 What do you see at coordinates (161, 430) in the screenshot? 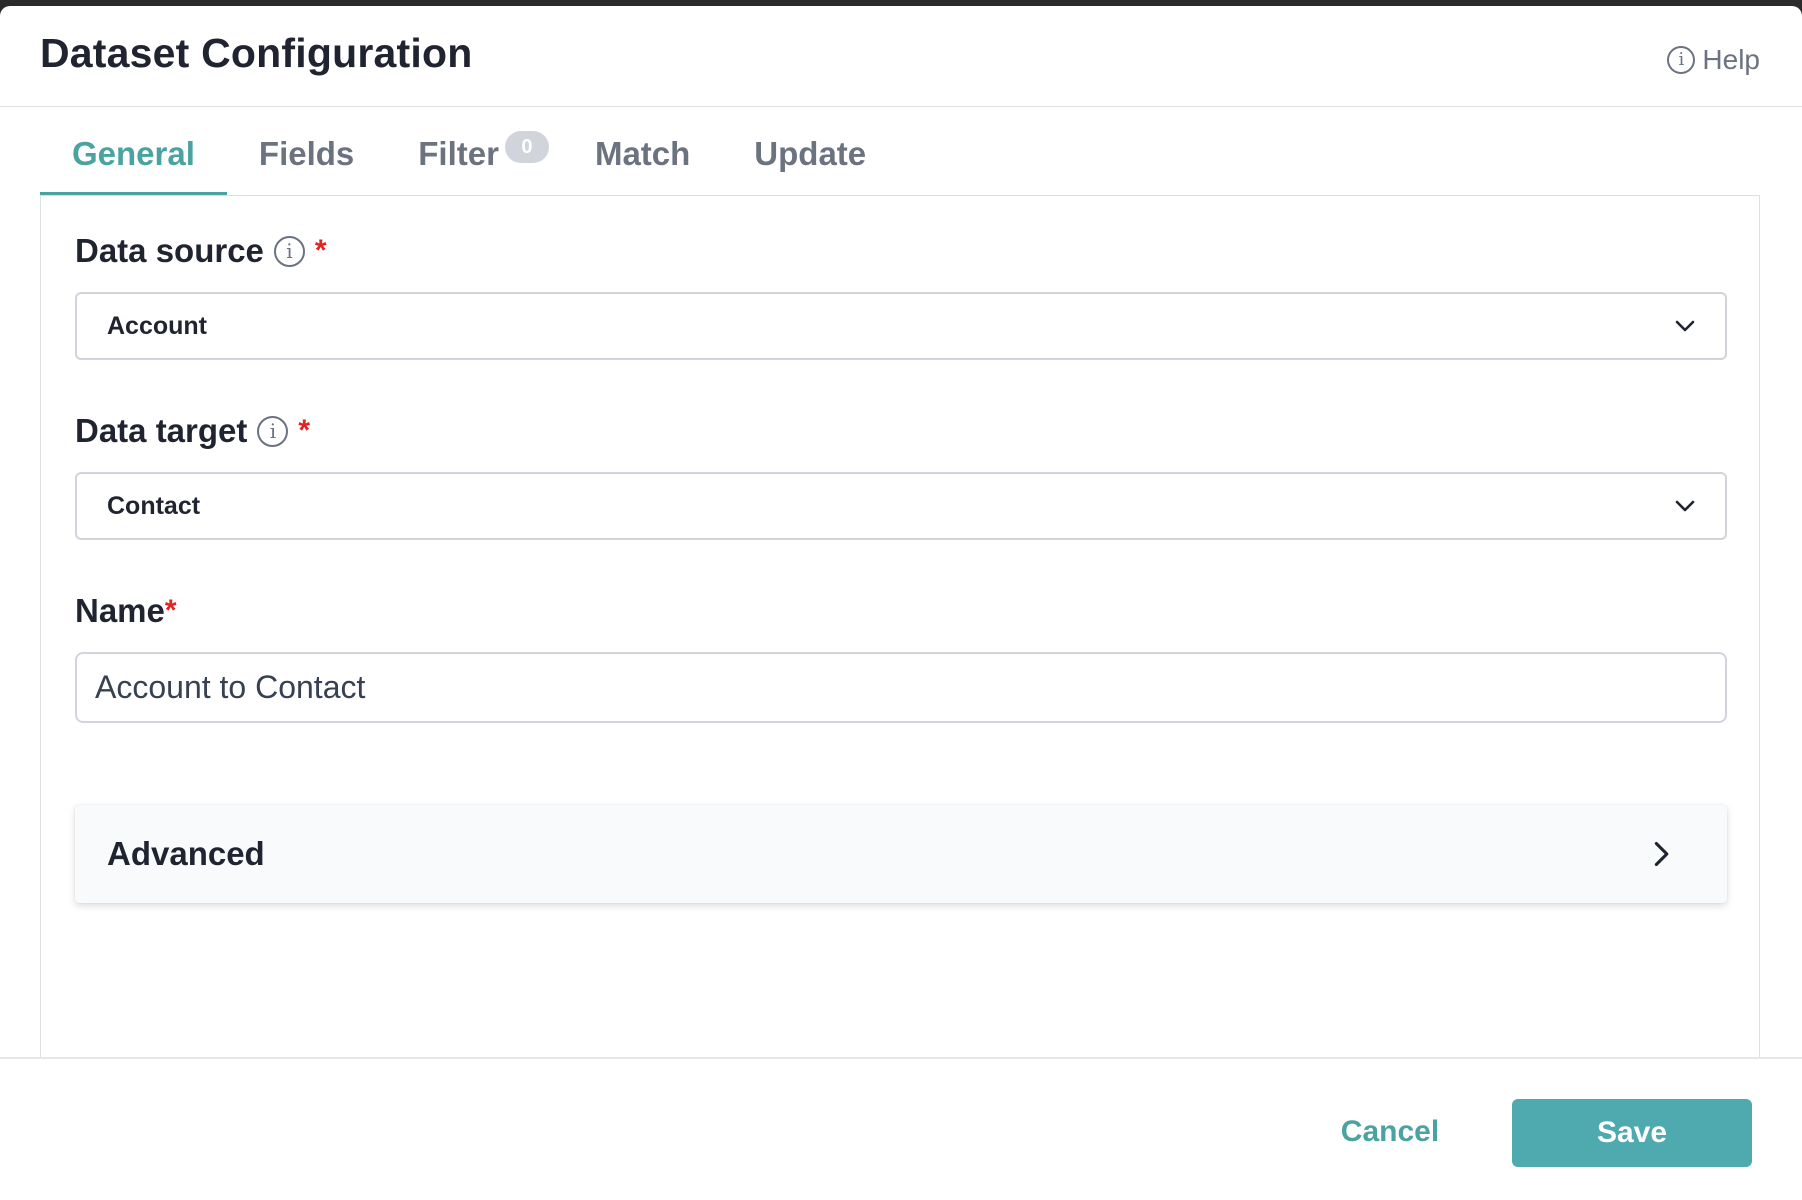
I see `data-target-label-text: Data target` at bounding box center [161, 430].